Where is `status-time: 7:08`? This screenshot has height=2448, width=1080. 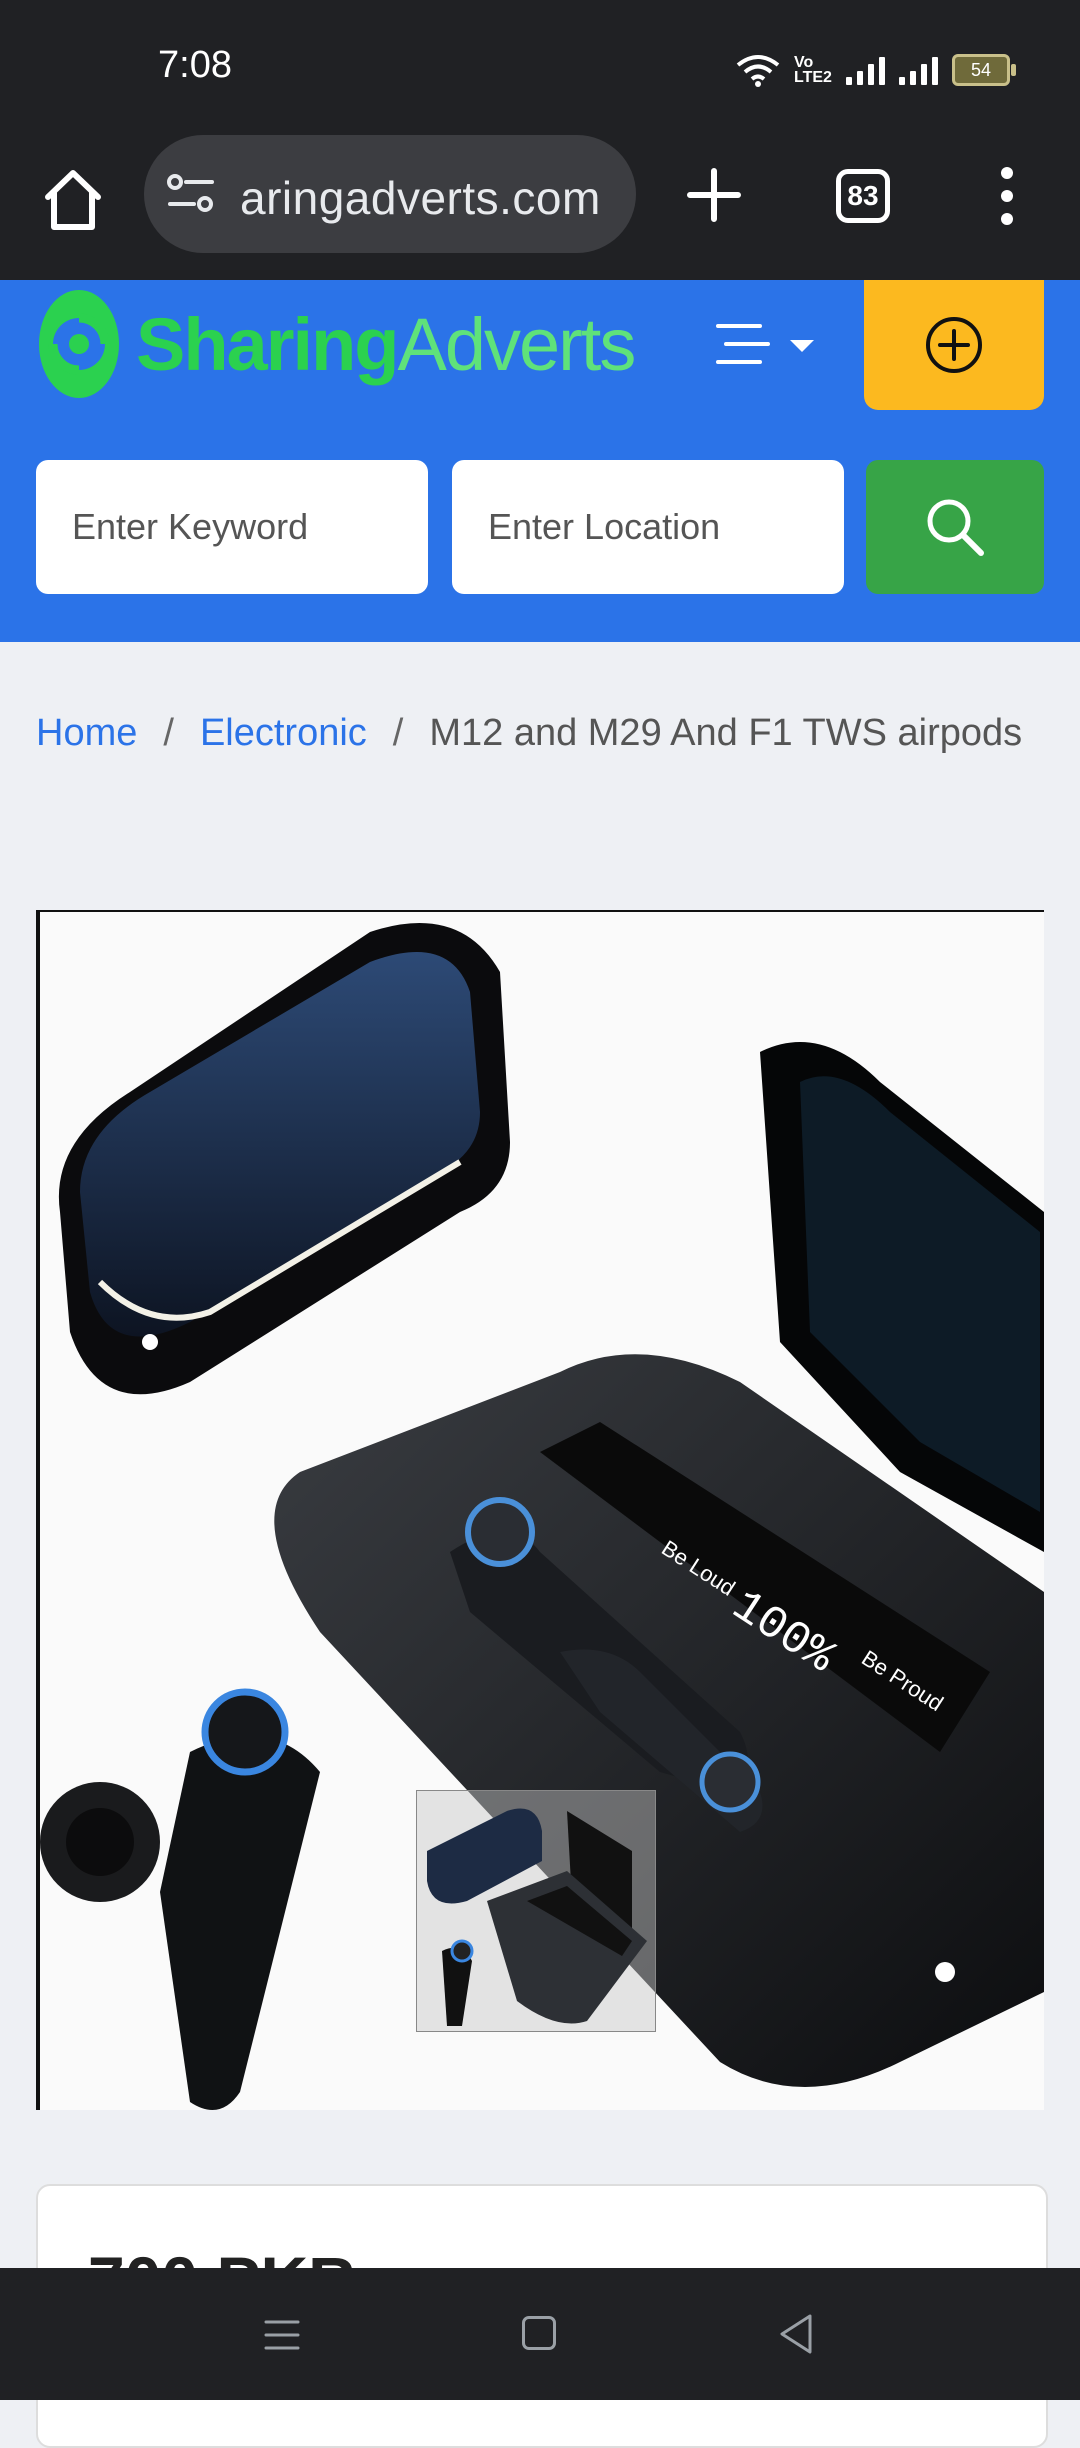 status-time: 7:08 is located at coordinates (195, 65).